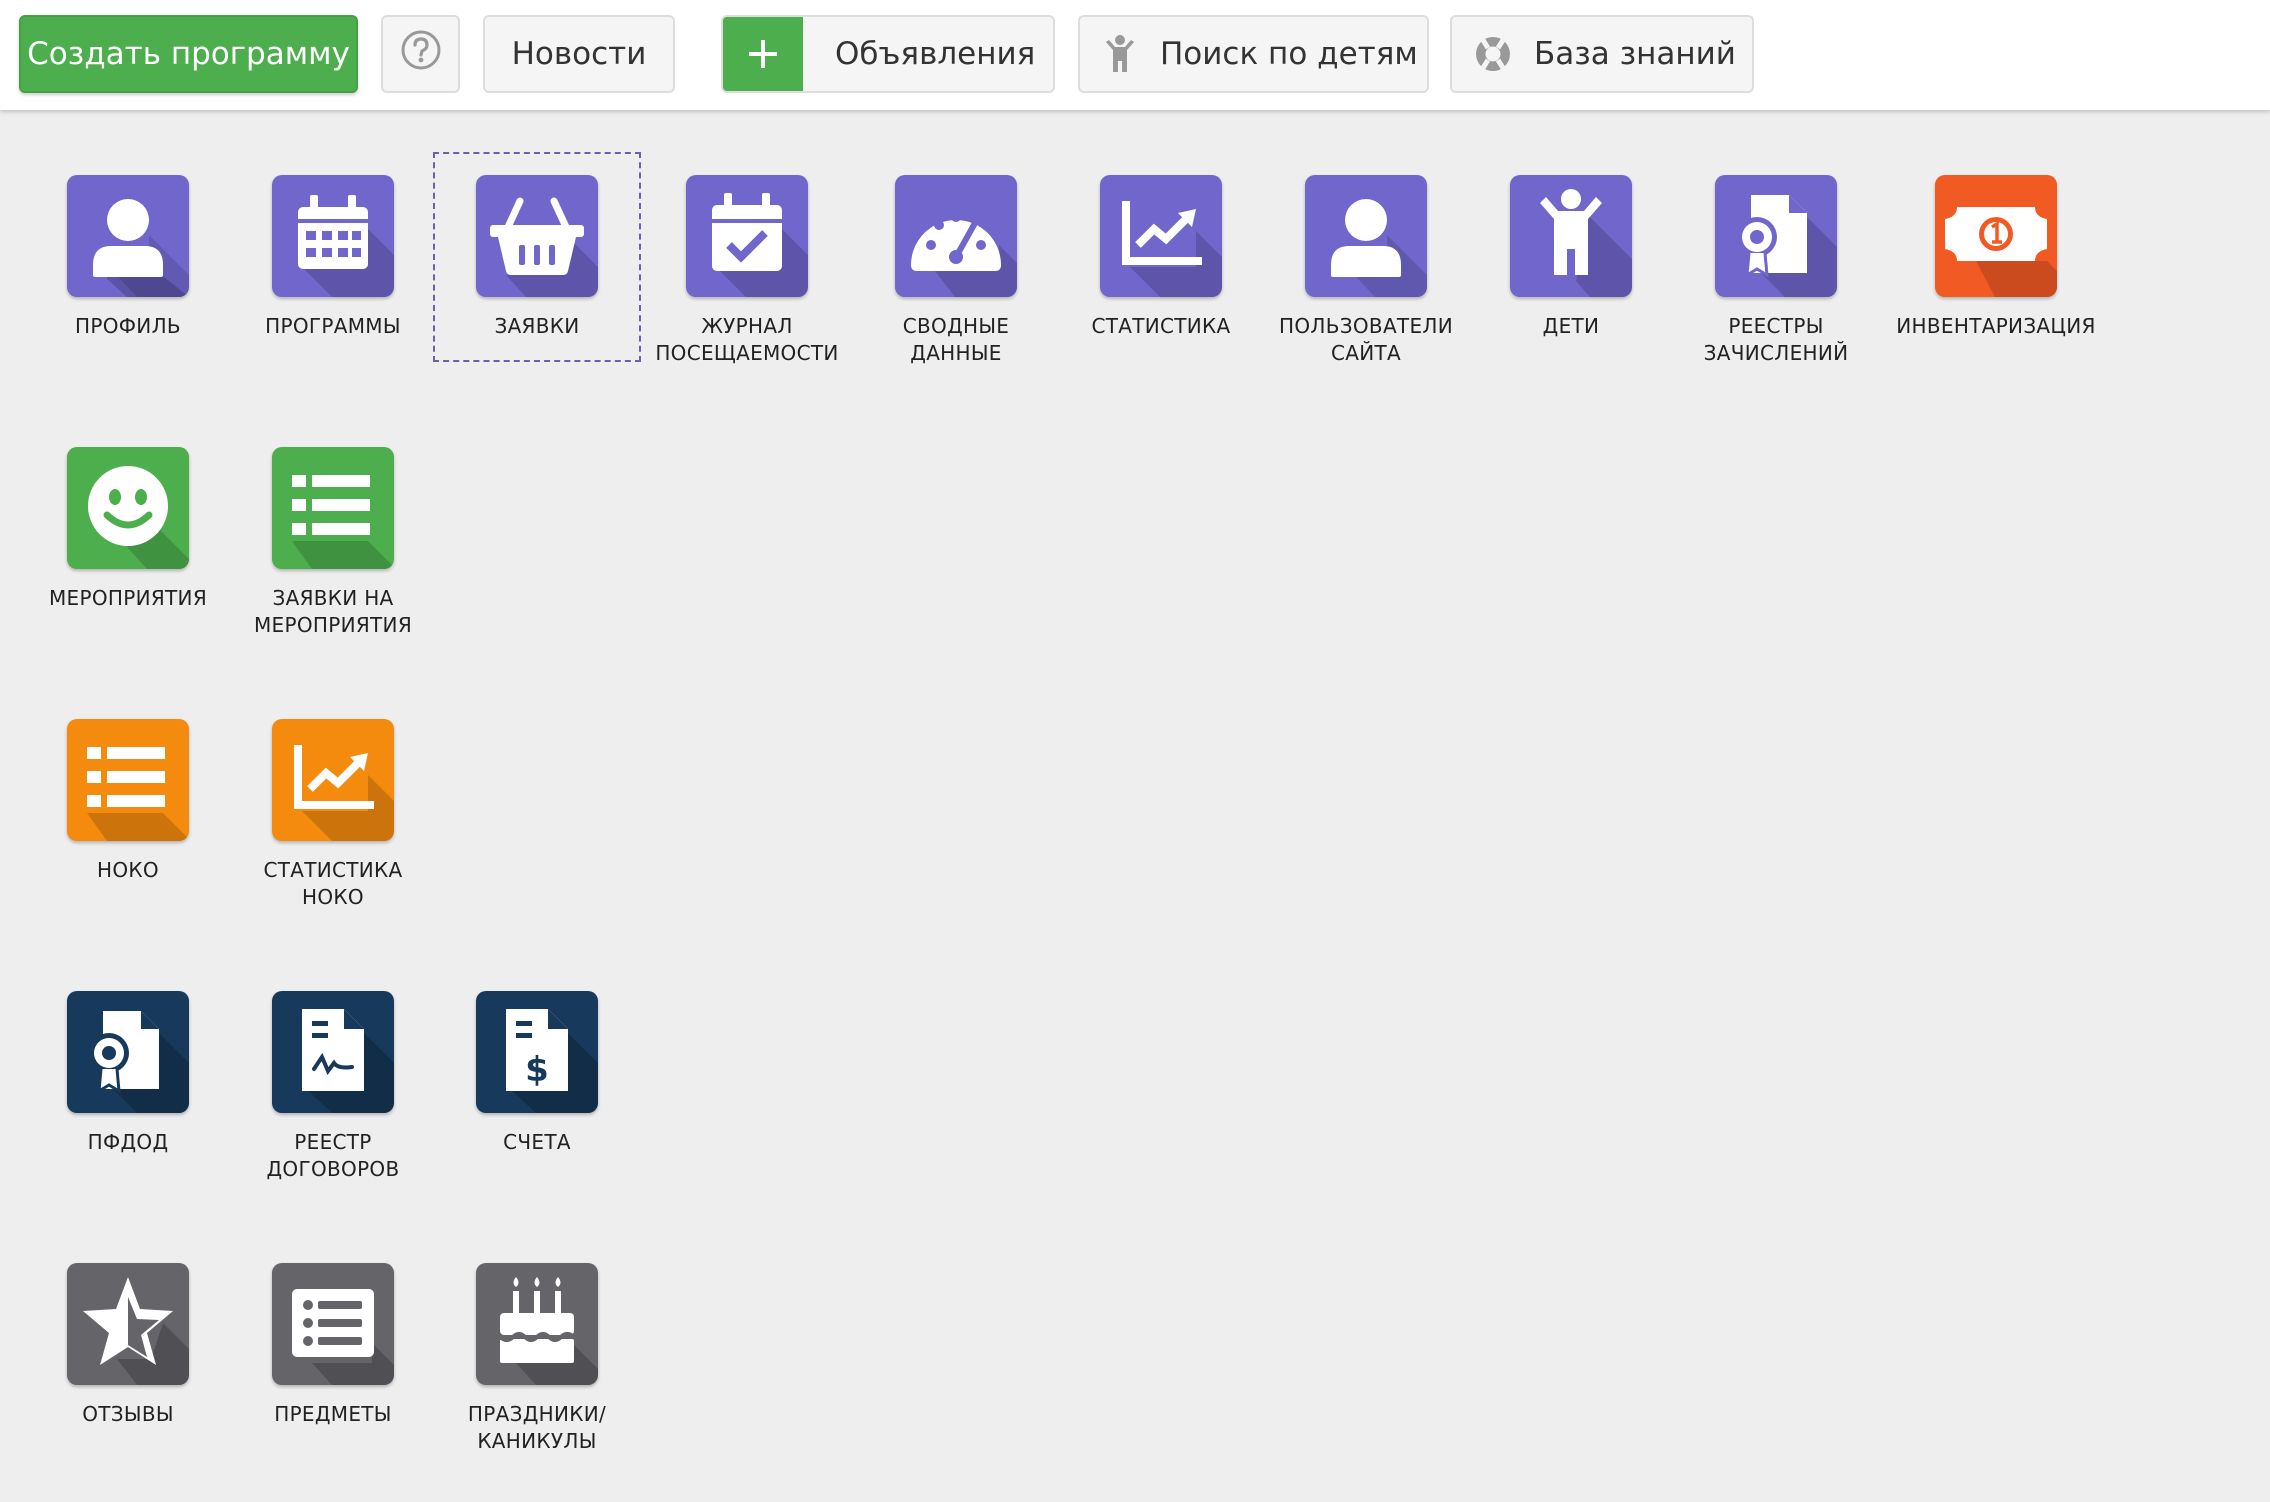  I want to click on tile-noko: НОКО, so click(128, 801).